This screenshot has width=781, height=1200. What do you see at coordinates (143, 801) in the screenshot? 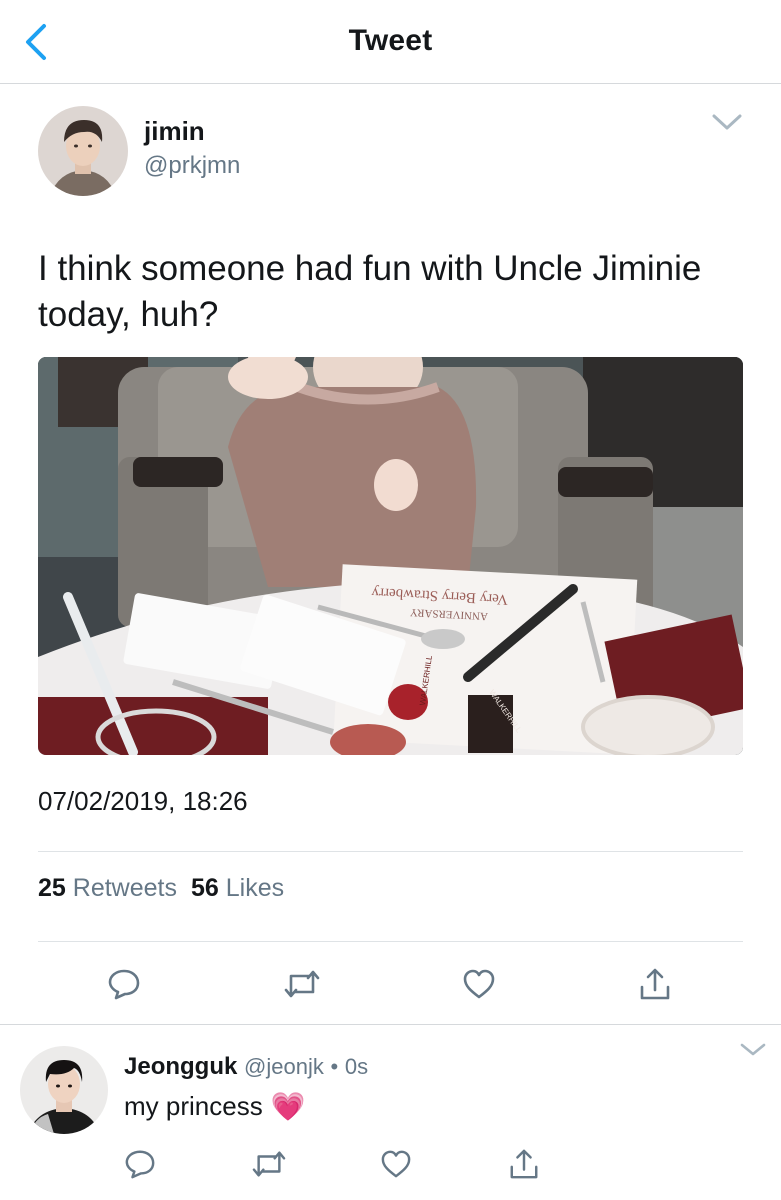
I see `tweet-timestamp: 07/02/2019, 18:26` at bounding box center [143, 801].